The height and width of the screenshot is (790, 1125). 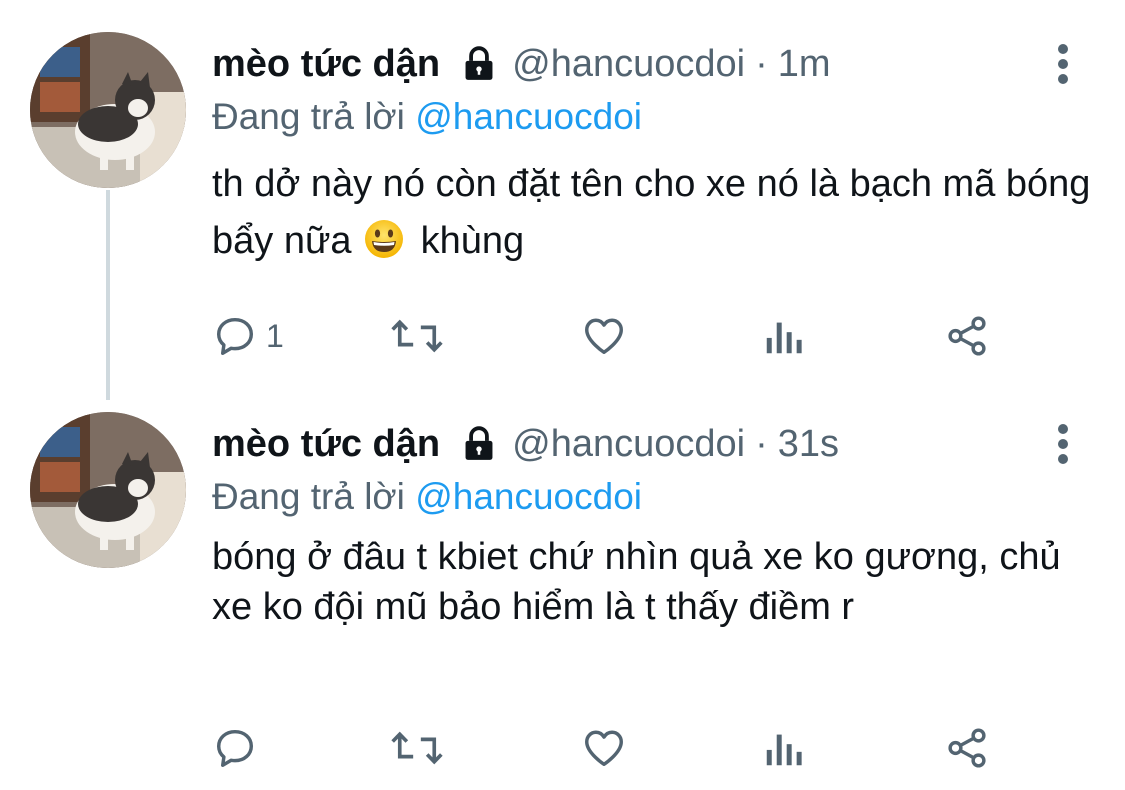 What do you see at coordinates (808, 444) in the screenshot?
I see `timestamp: 31s` at bounding box center [808, 444].